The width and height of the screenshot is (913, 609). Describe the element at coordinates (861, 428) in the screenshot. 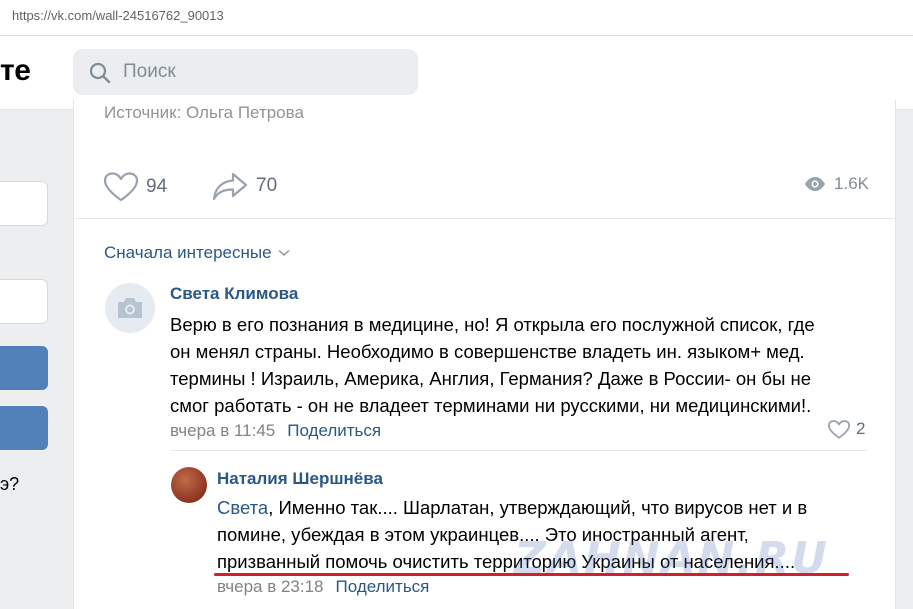

I see `comment-like-count: 2` at that location.